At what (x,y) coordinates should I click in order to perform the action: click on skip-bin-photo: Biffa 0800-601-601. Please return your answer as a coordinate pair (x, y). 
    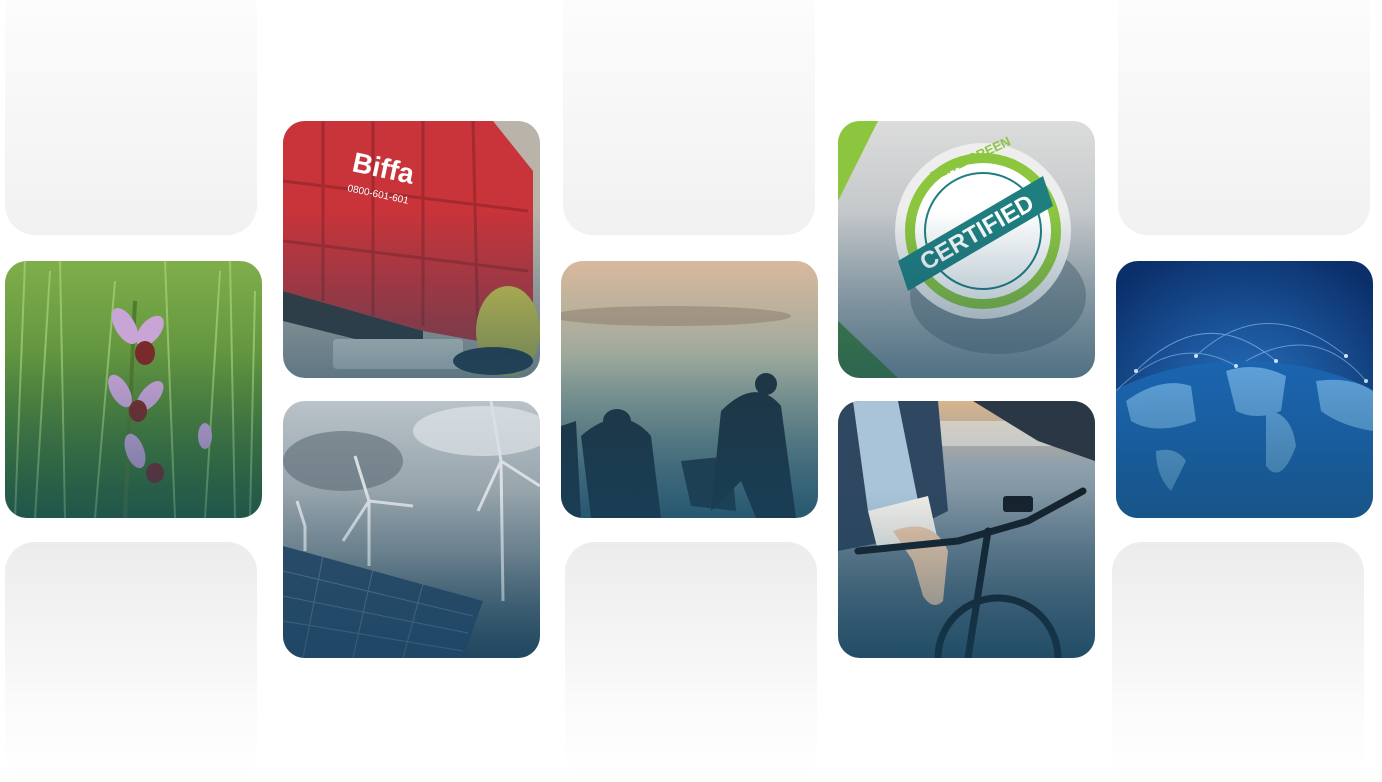
    Looking at the image, I should click on (411, 249).